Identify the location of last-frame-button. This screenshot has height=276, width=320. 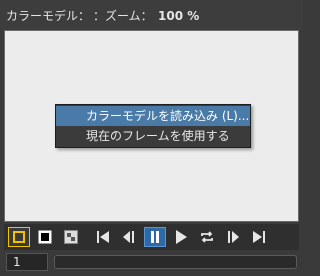
(259, 237).